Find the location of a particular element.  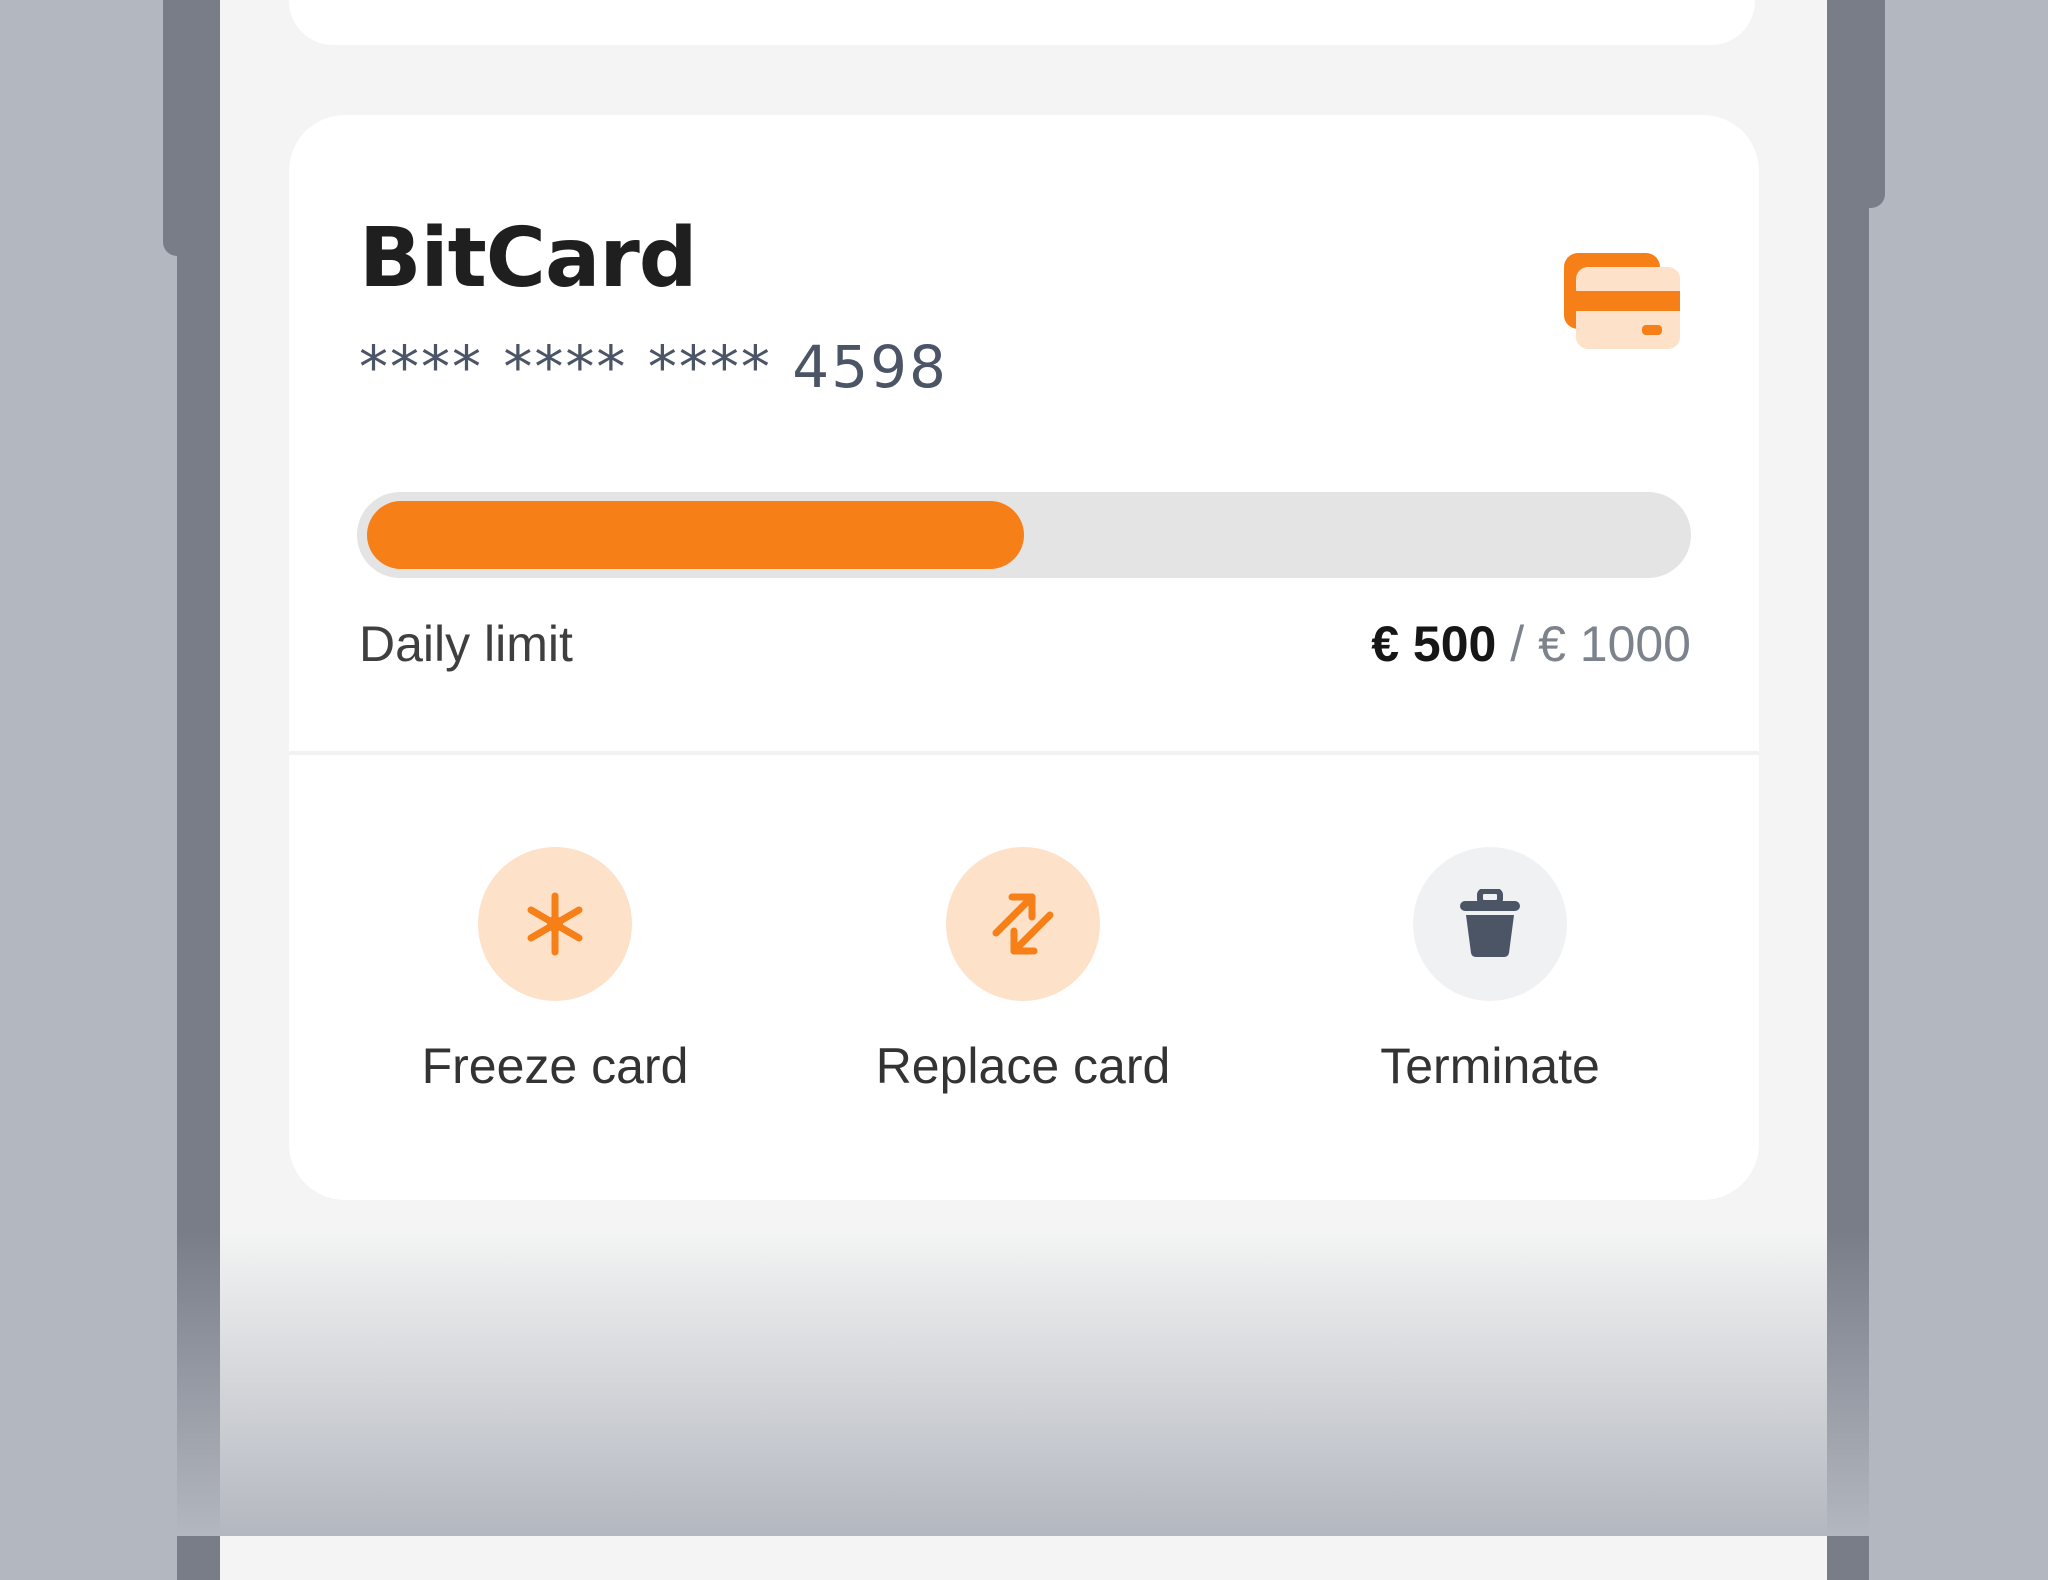

daily-limit-progress is located at coordinates (1024, 535).